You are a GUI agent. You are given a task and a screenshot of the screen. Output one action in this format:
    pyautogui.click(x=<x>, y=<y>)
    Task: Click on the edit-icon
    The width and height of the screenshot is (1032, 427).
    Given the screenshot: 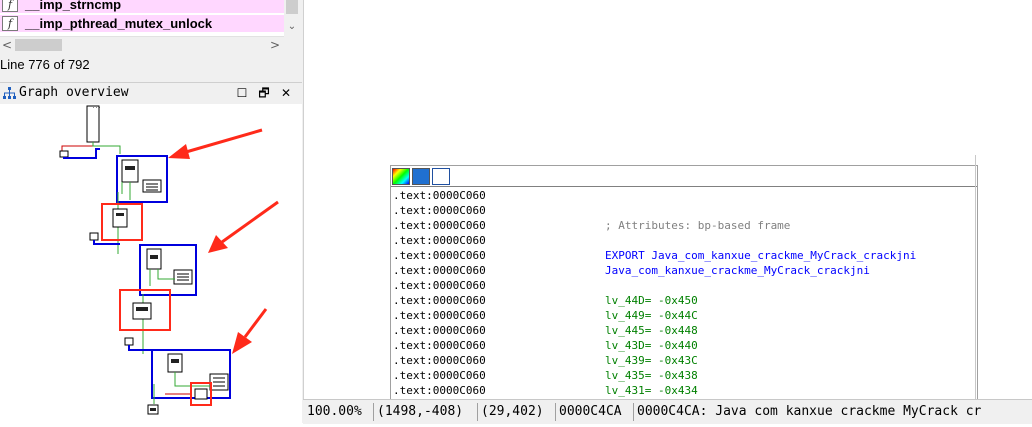 What is the action you would take?
    pyautogui.click(x=421, y=176)
    